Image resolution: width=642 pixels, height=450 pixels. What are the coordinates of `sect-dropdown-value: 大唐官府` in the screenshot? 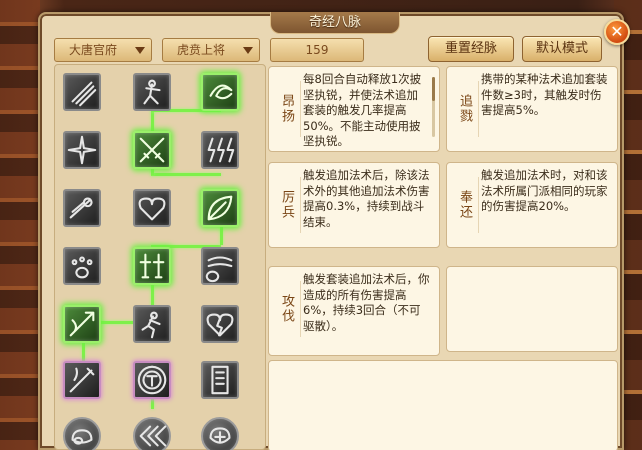 It's located at (93, 50).